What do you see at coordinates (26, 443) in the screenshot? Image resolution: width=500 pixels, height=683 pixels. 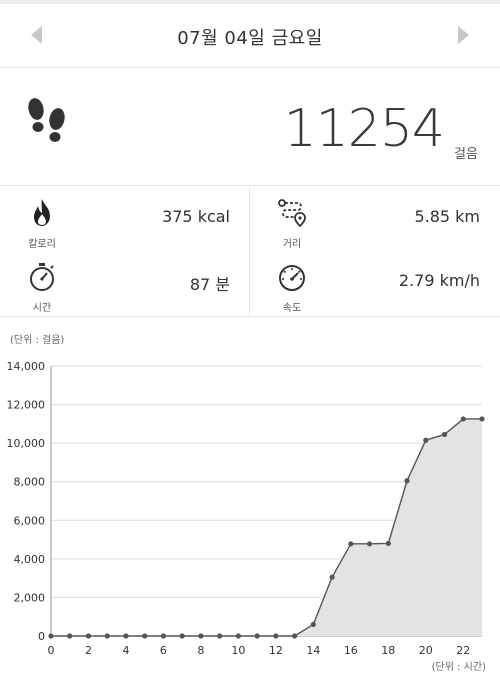 I see `y-tick-label: 10,000` at bounding box center [26, 443].